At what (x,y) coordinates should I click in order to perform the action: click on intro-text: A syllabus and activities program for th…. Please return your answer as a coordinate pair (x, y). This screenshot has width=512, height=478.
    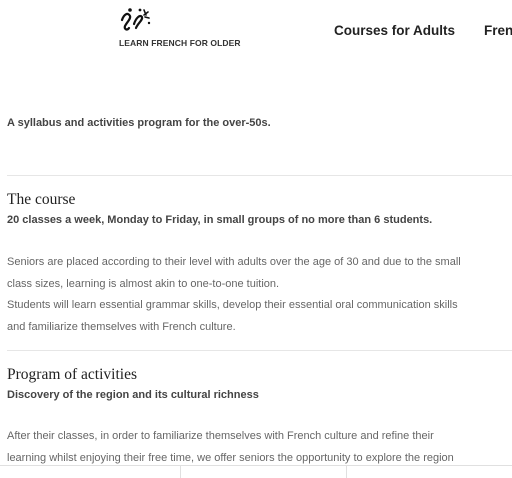
    Looking at the image, I should click on (139, 123).